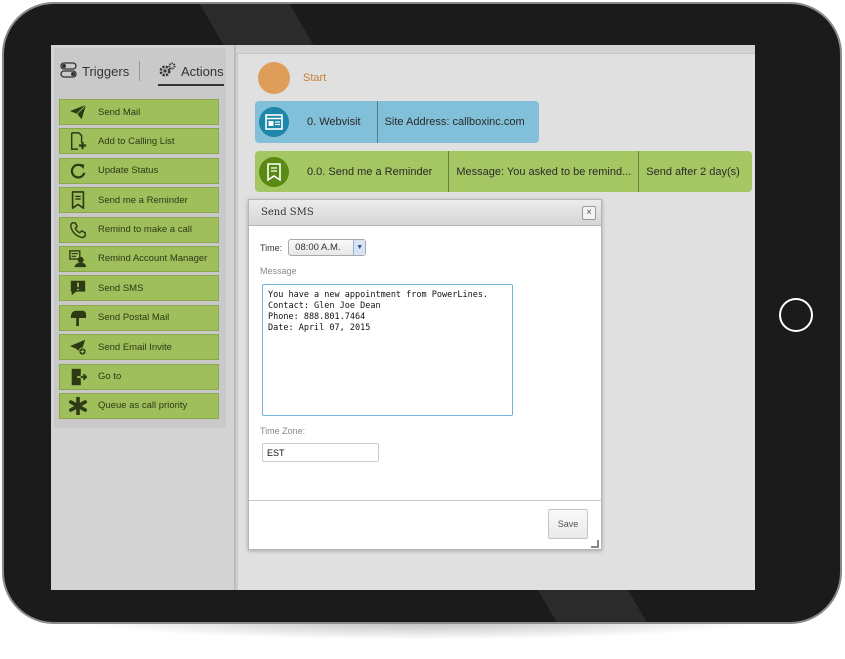  What do you see at coordinates (278, 271) in the screenshot?
I see `message-label: Message` at bounding box center [278, 271].